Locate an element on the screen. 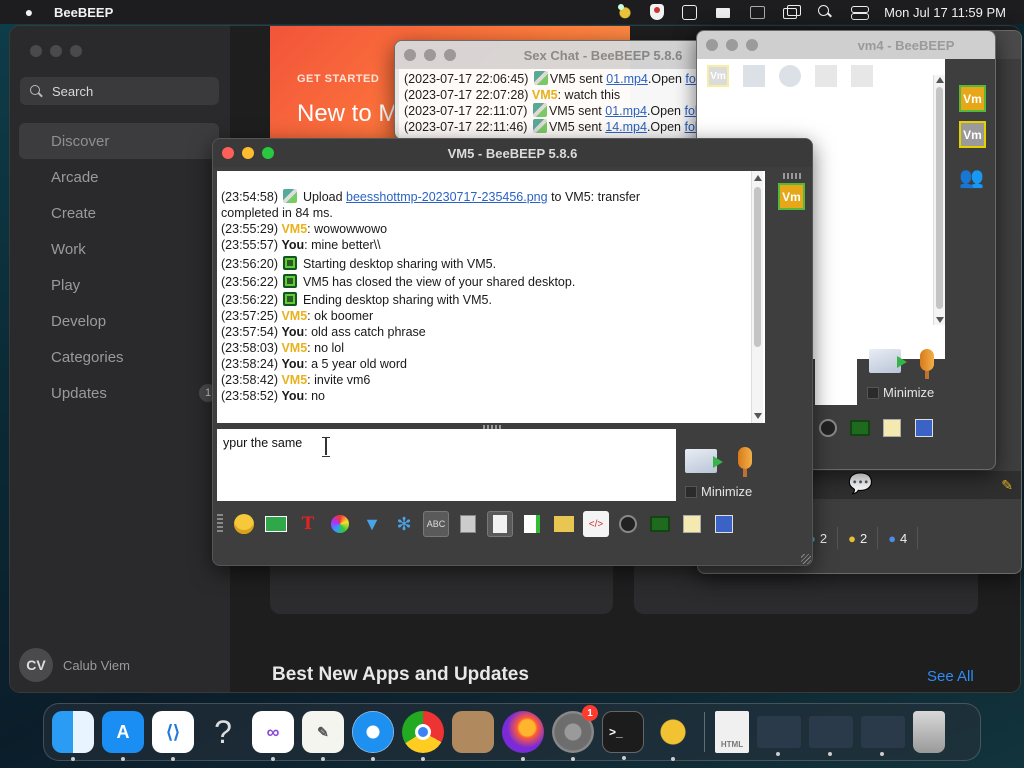  vm4-mic-icon is located at coordinates (927, 364).